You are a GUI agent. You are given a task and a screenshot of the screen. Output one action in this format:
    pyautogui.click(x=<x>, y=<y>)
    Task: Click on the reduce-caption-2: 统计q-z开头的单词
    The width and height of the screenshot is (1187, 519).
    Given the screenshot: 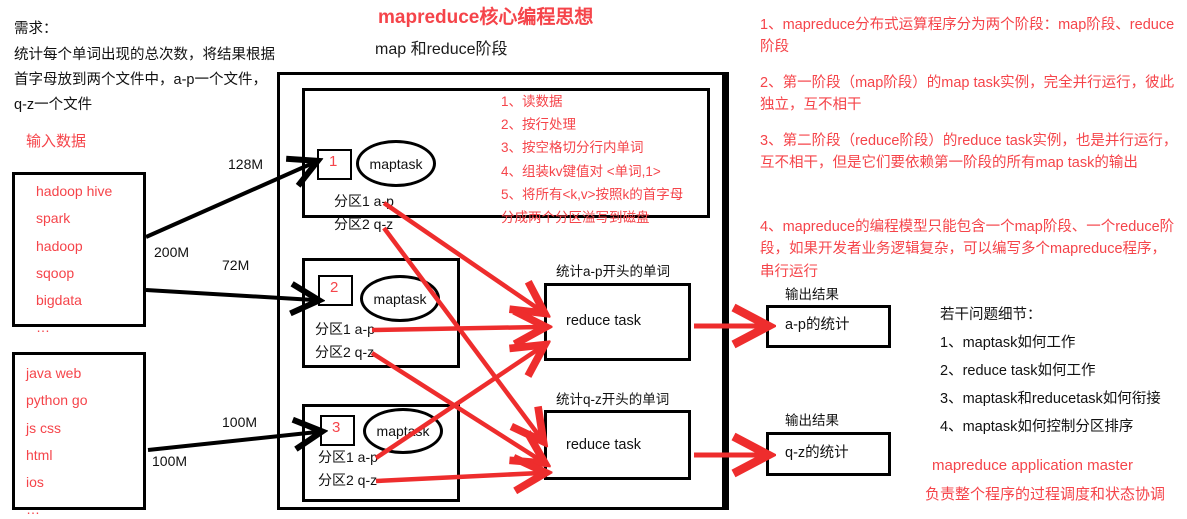 What is the action you would take?
    pyautogui.click(x=613, y=399)
    